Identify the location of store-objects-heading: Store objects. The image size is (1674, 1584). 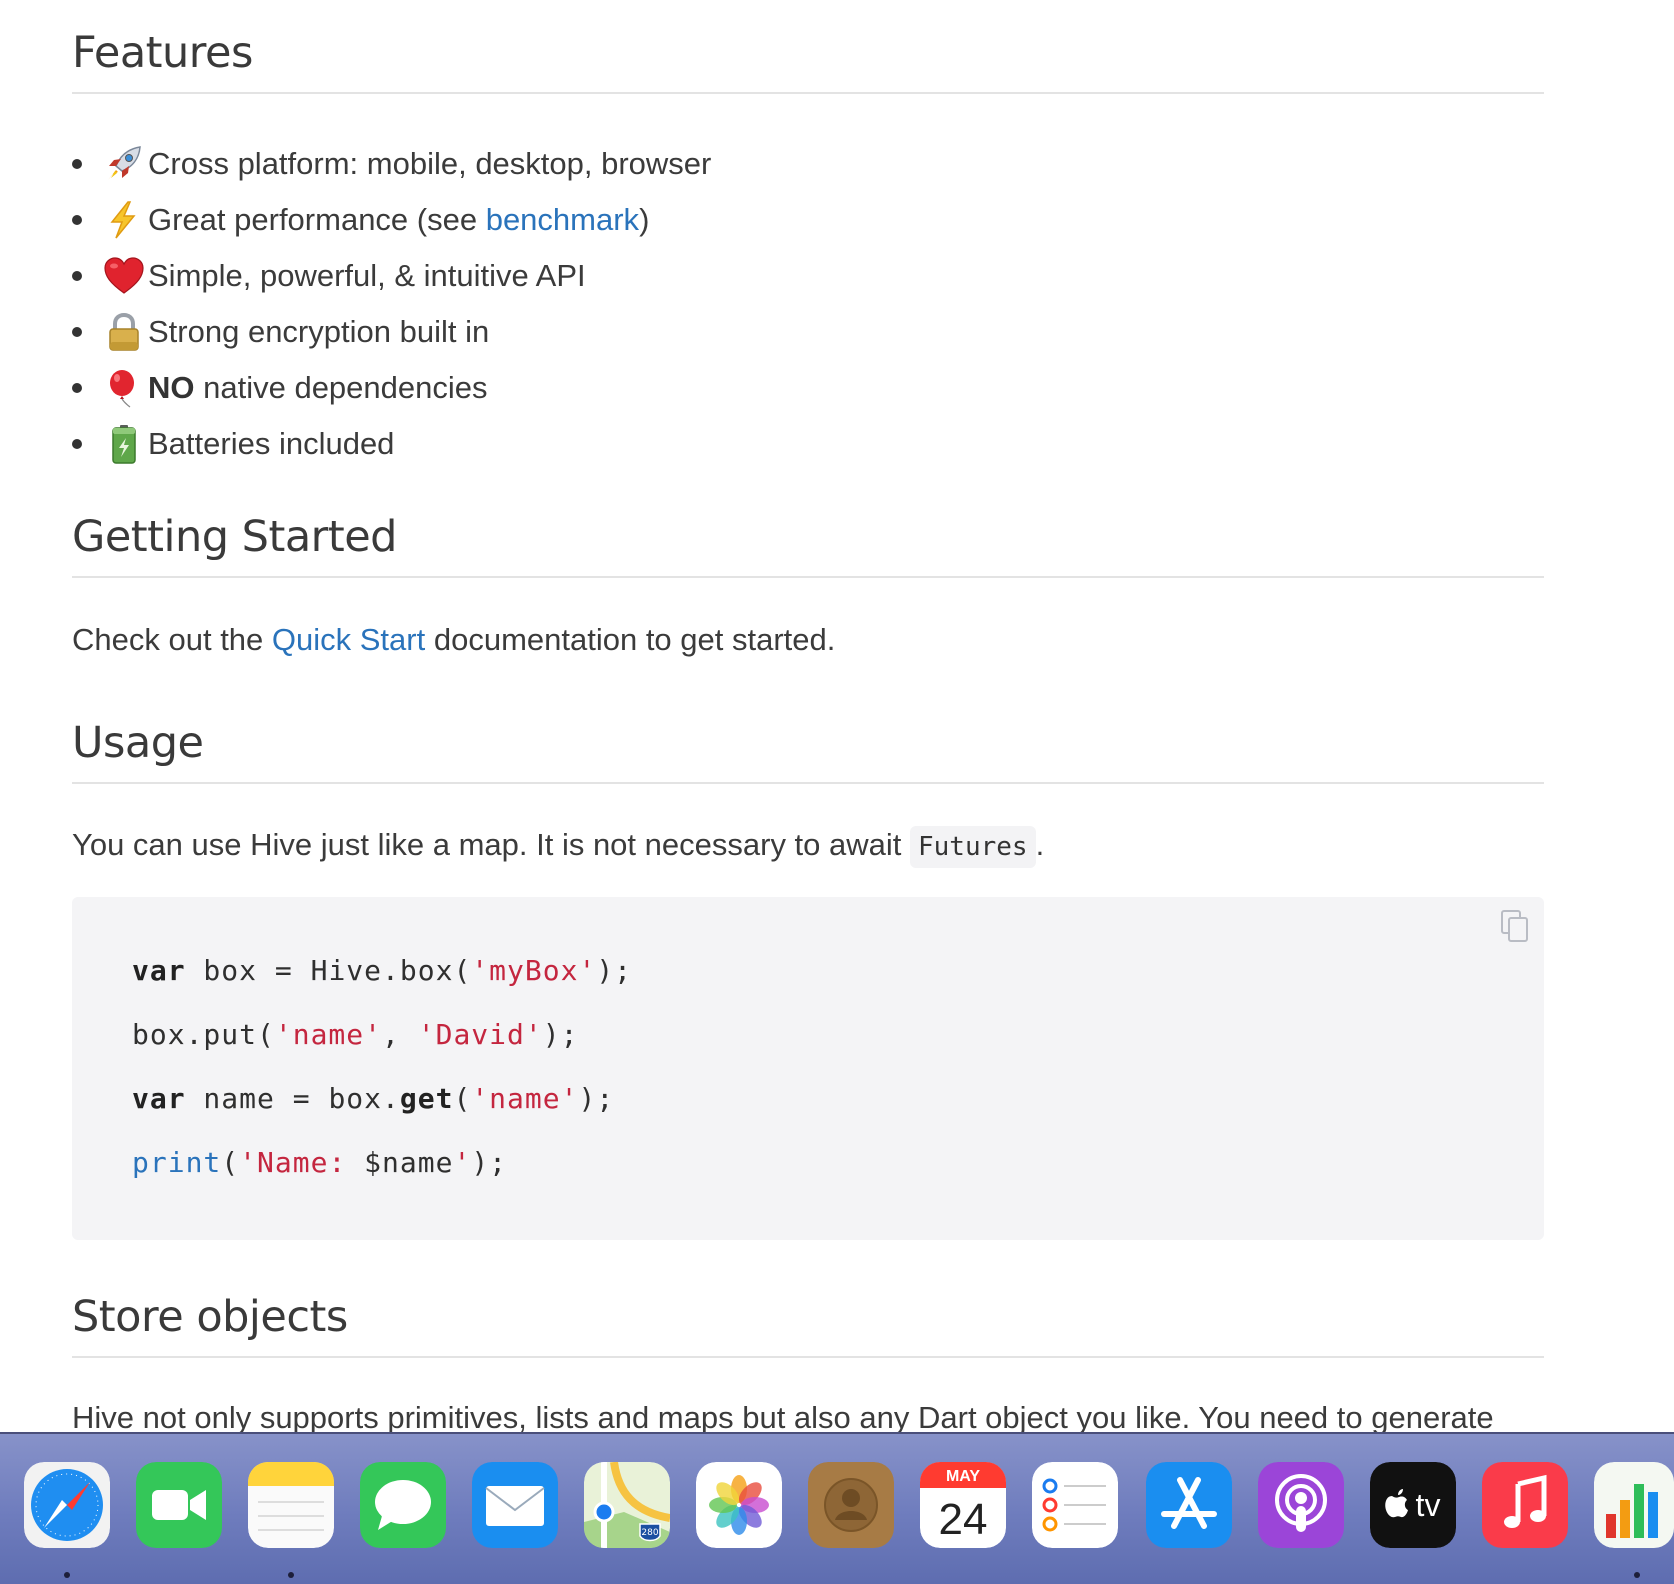
(808, 1325).